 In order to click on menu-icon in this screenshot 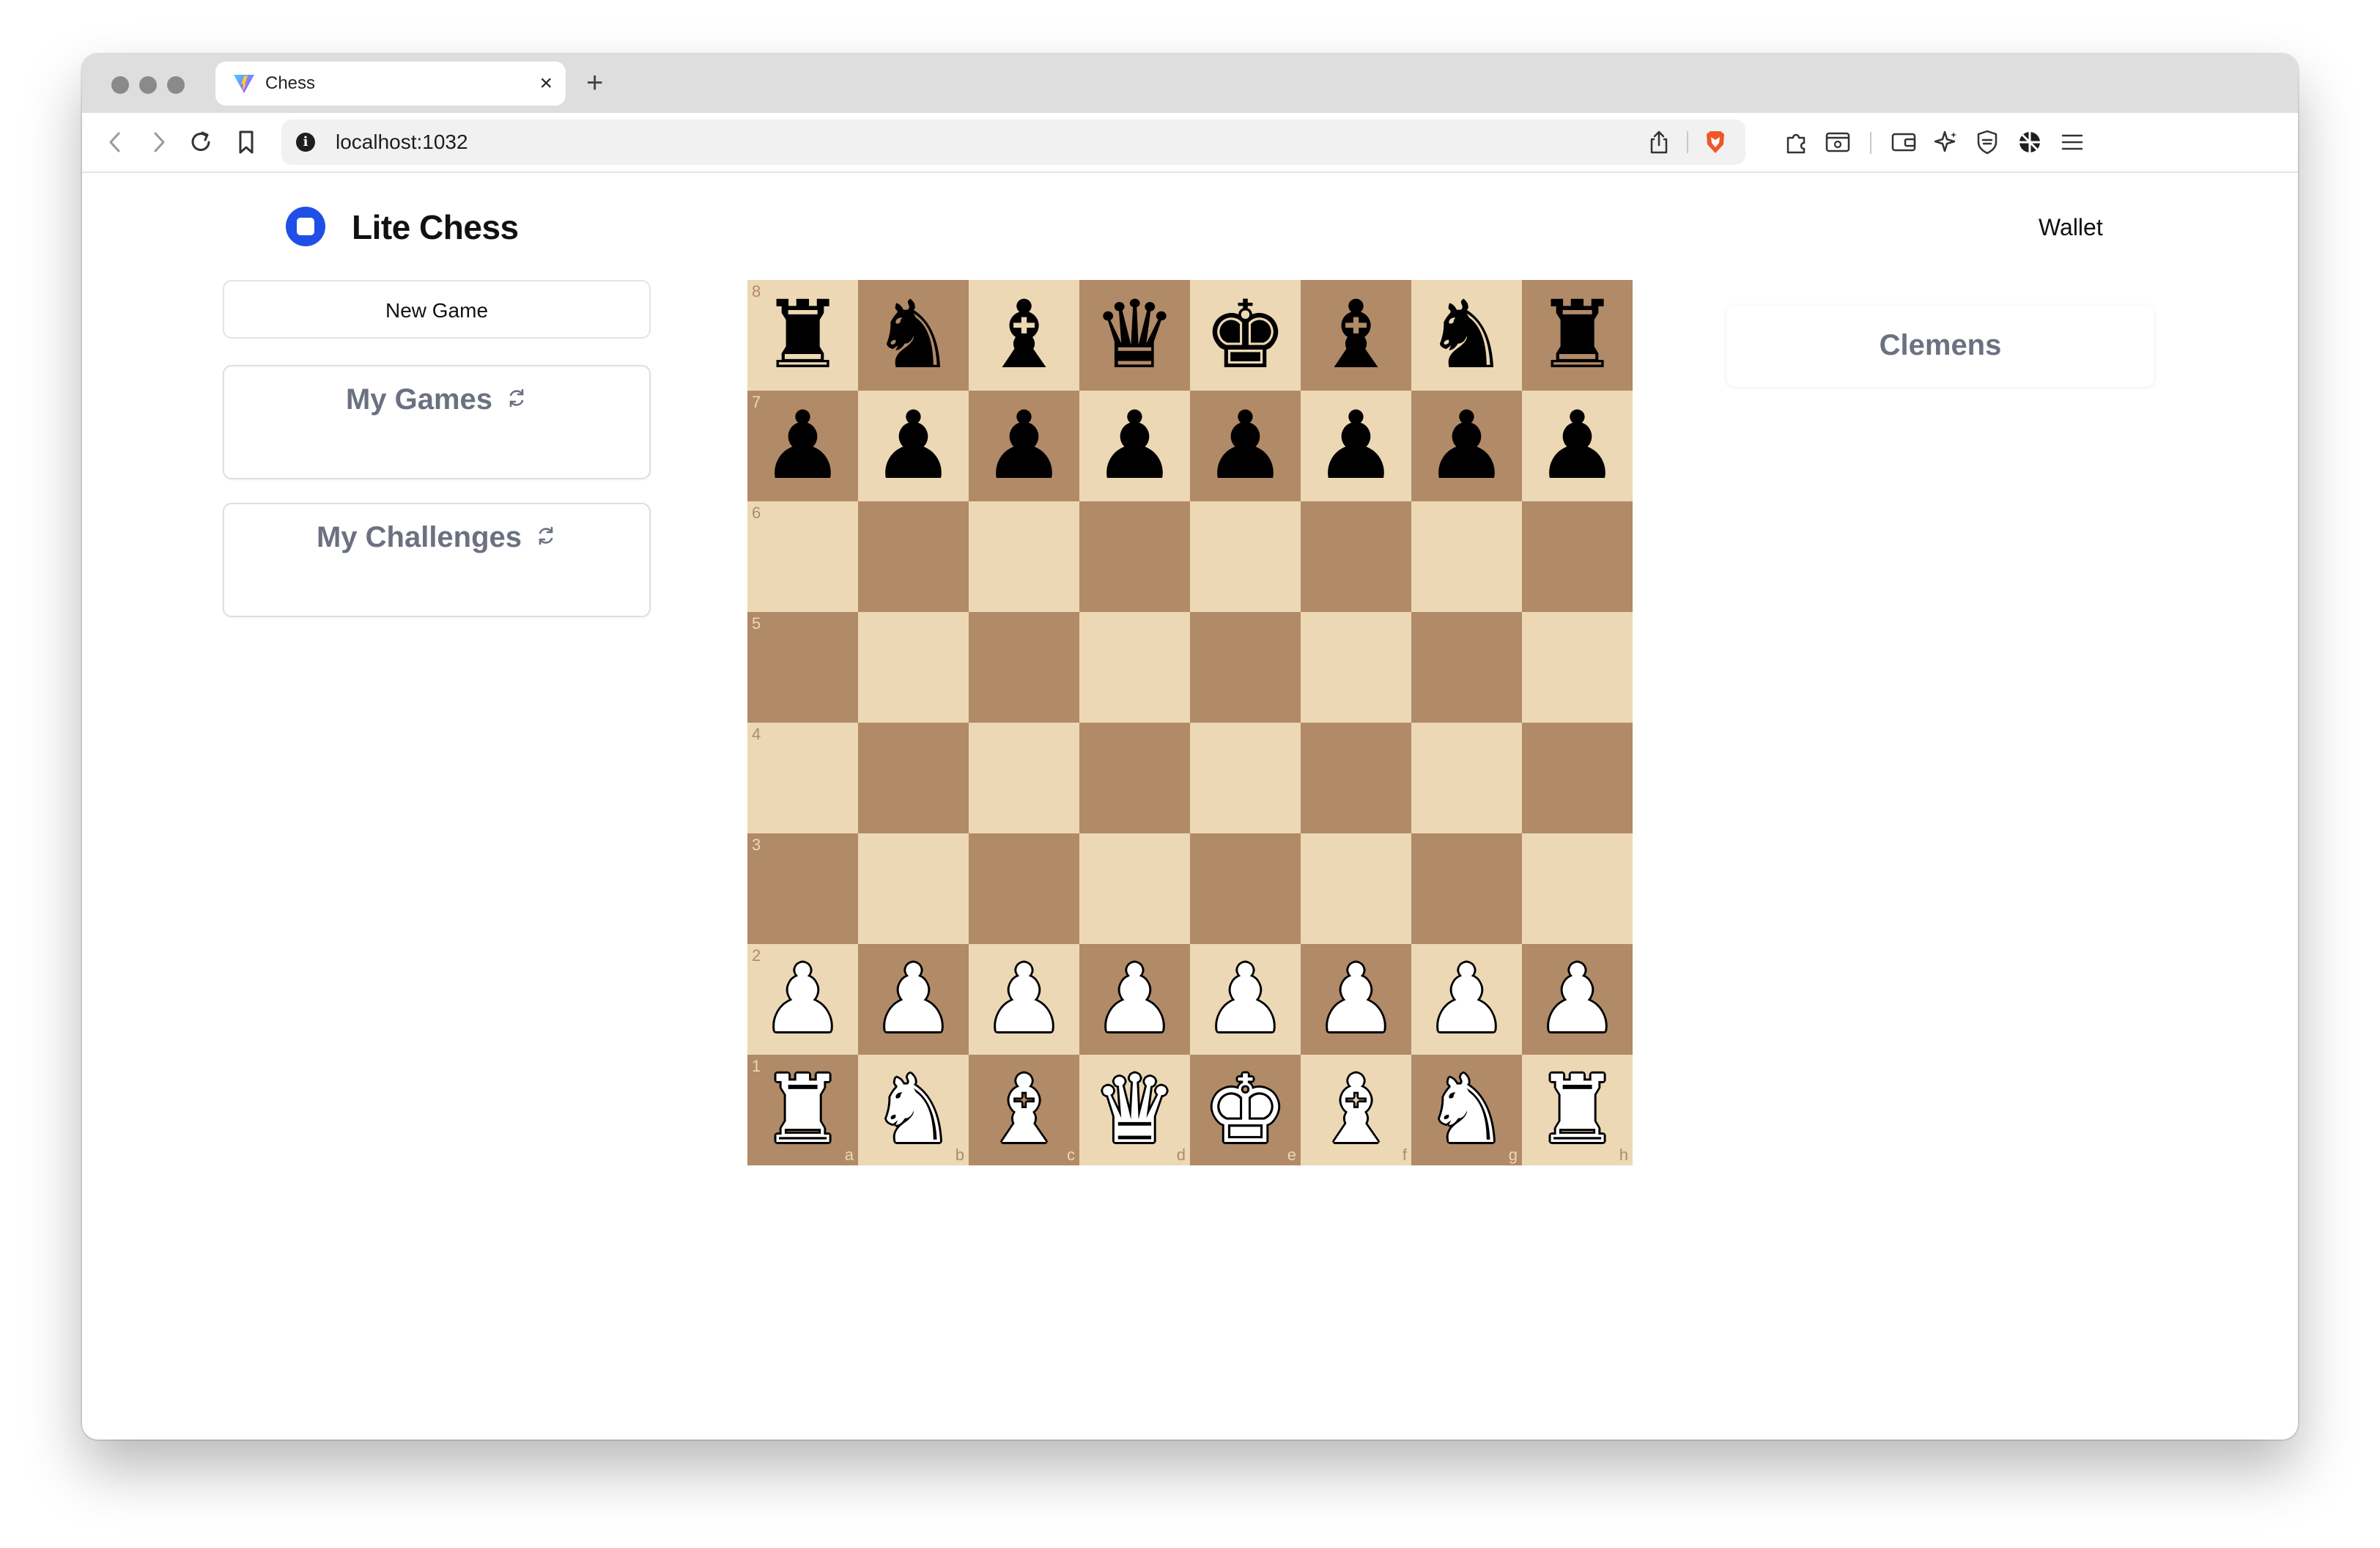, I will do `click(2072, 142)`.